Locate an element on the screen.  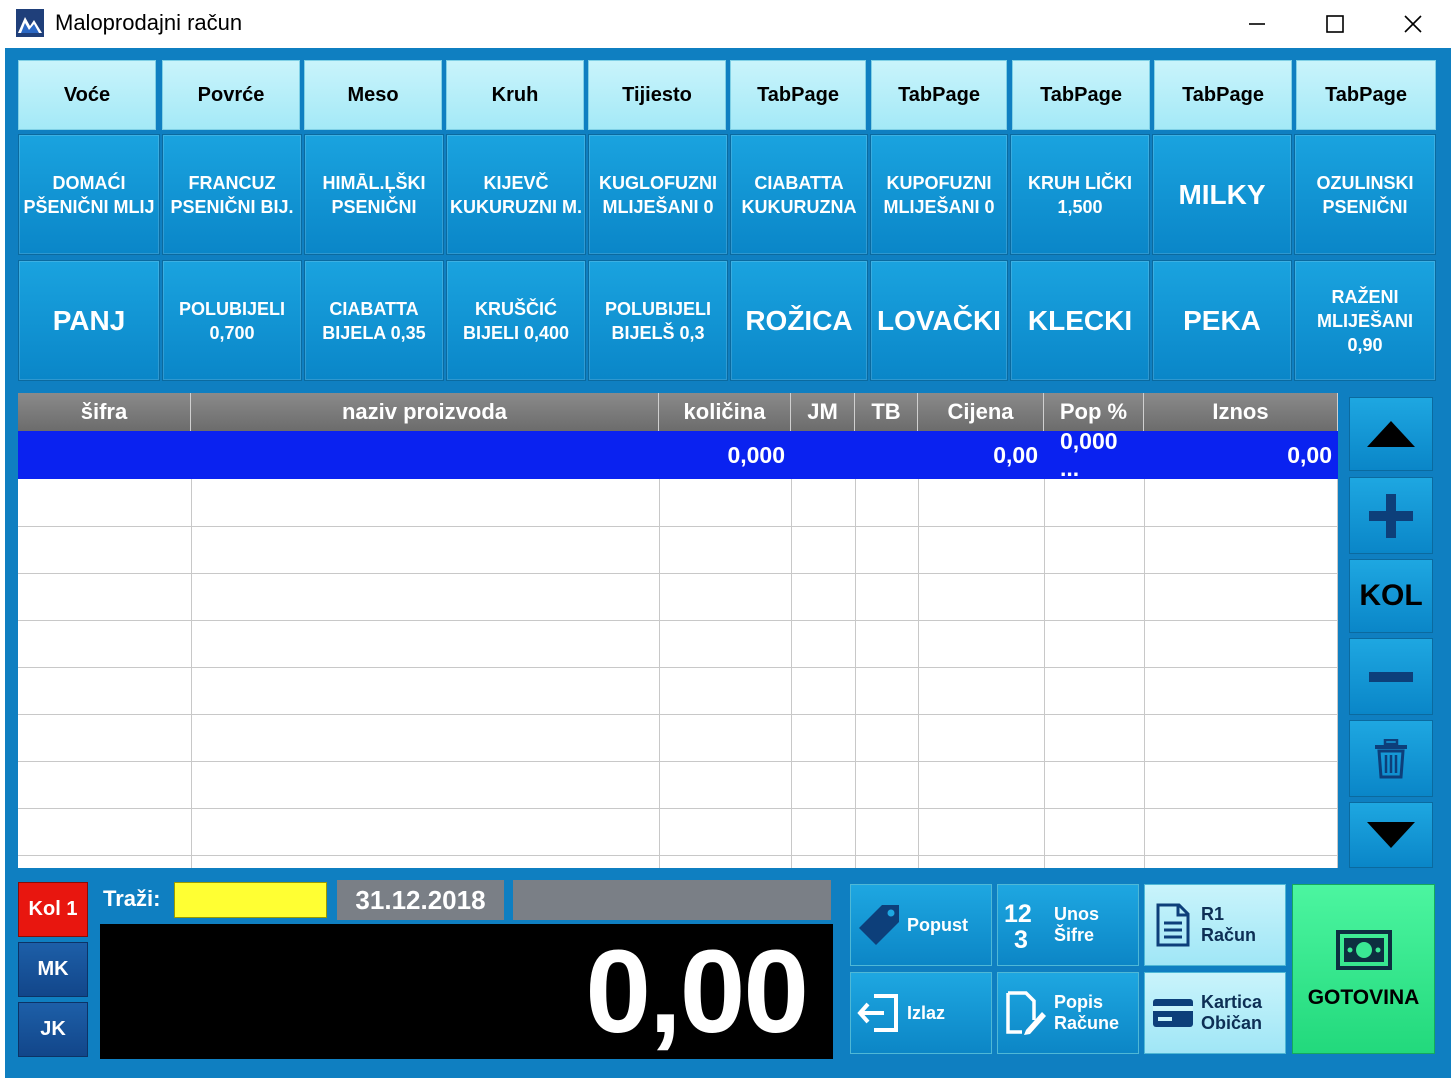
column-header-tb: TB is located at coordinates (886, 412).